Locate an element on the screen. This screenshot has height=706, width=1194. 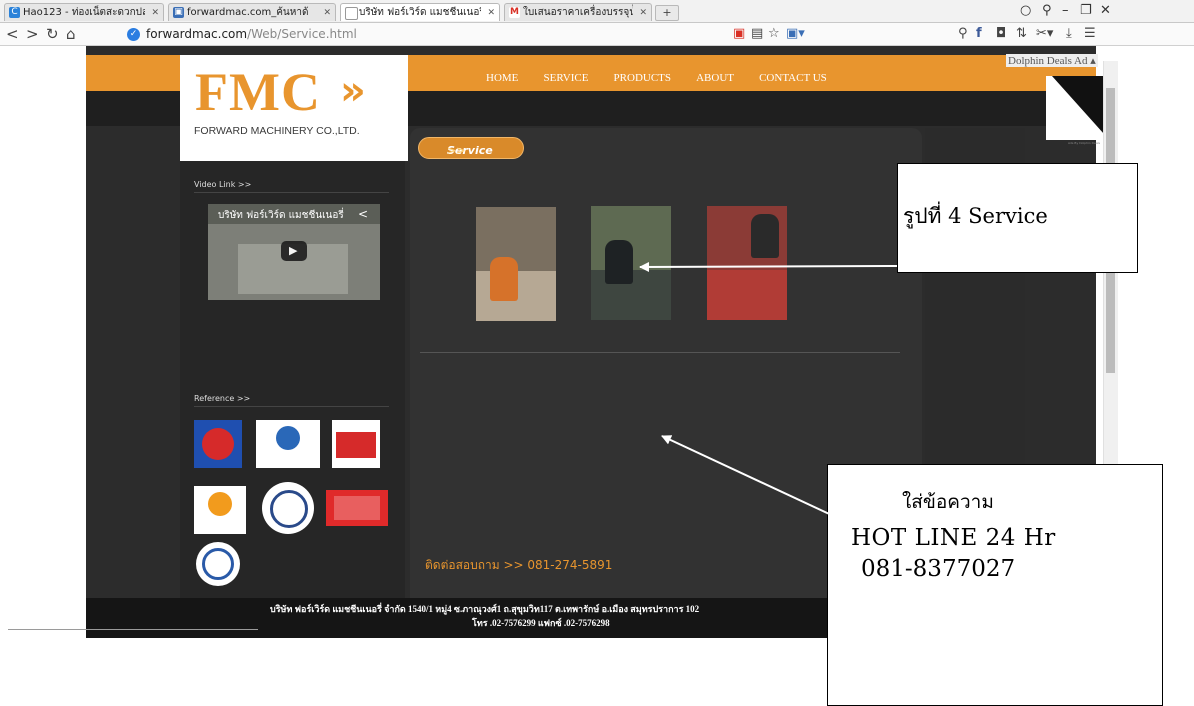
seal-logo-shape is located at coordinates (289, 509).